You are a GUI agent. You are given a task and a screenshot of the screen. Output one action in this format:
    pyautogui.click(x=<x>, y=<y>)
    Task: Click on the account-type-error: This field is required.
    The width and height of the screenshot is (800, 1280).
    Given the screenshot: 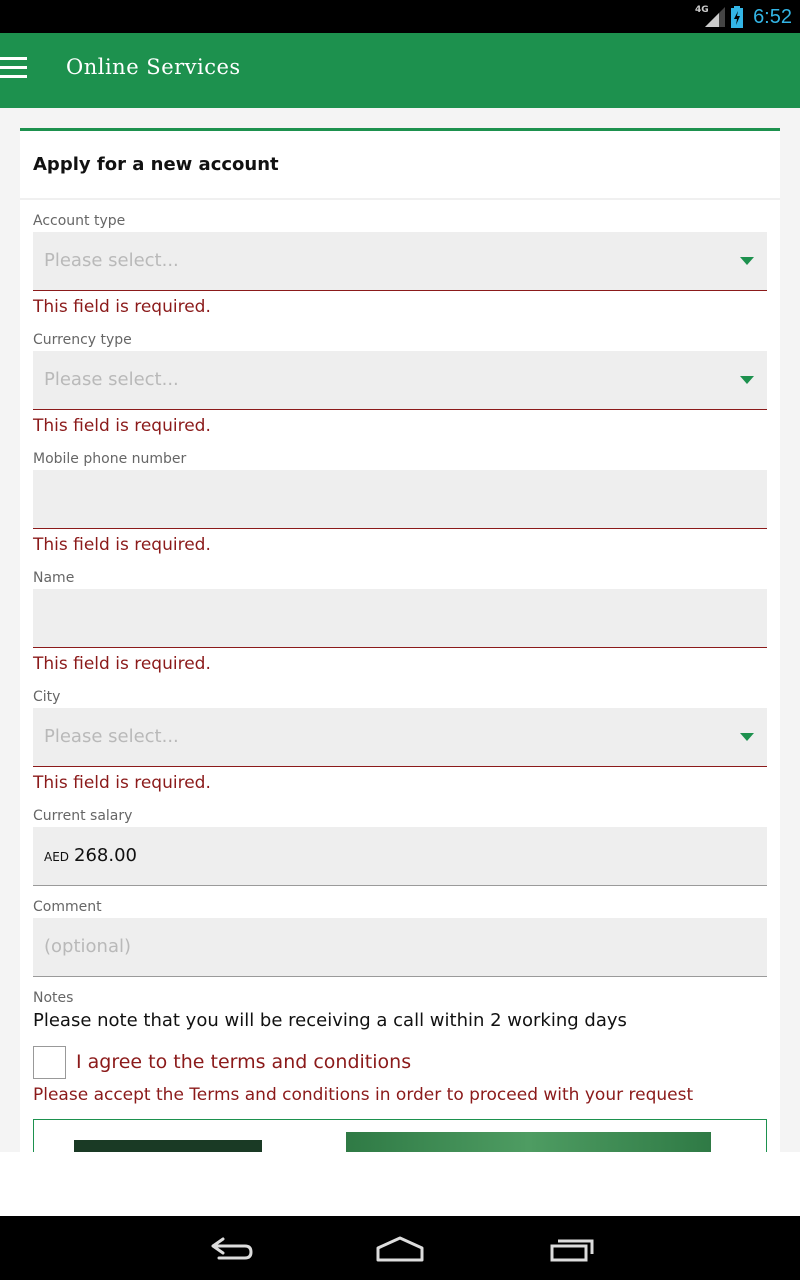 What is the action you would take?
    pyautogui.click(x=122, y=307)
    